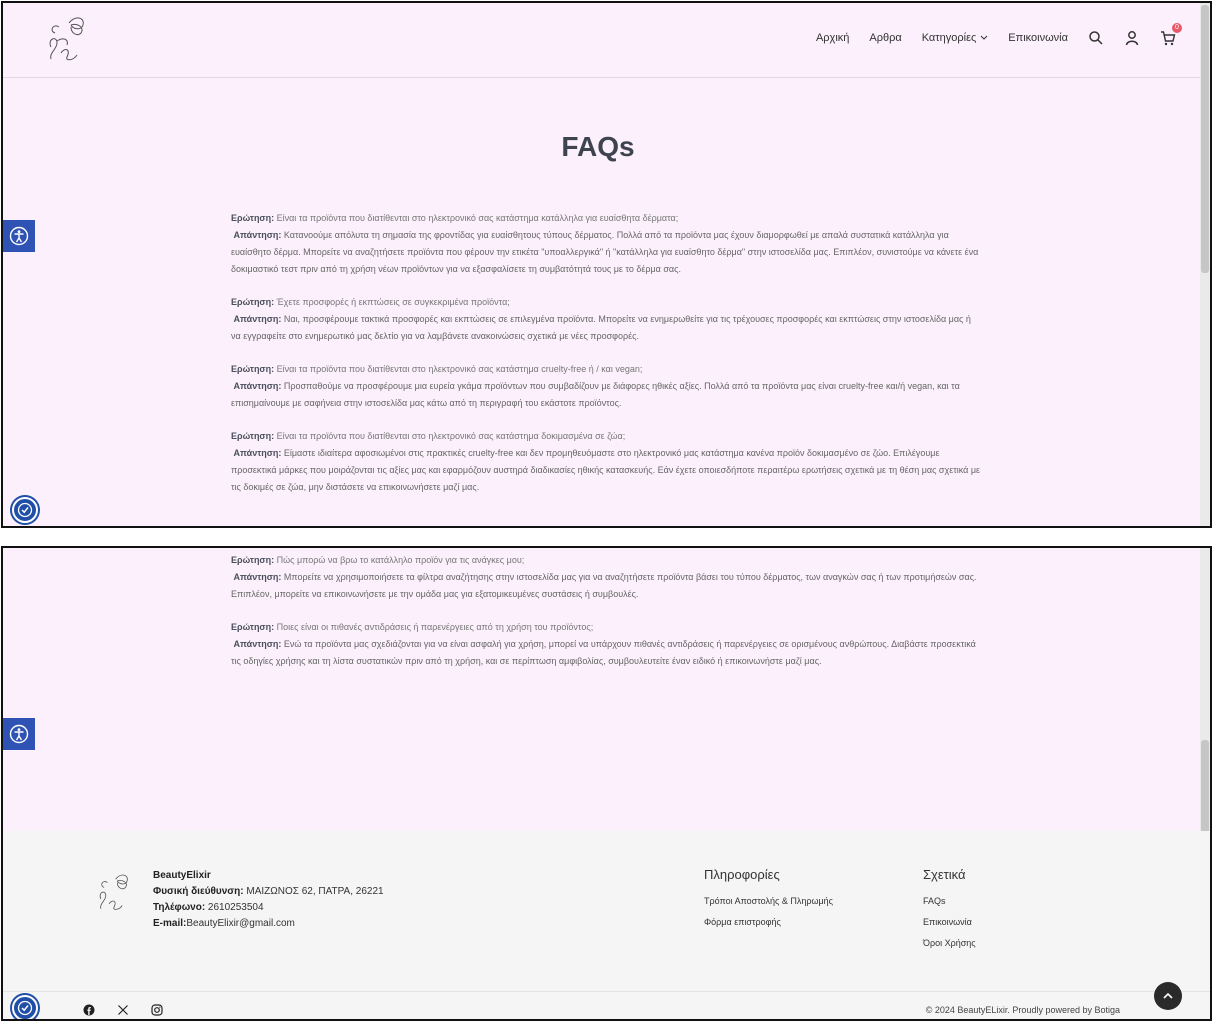  I want to click on footer-info-title: Πληροφορίες, so click(742, 874).